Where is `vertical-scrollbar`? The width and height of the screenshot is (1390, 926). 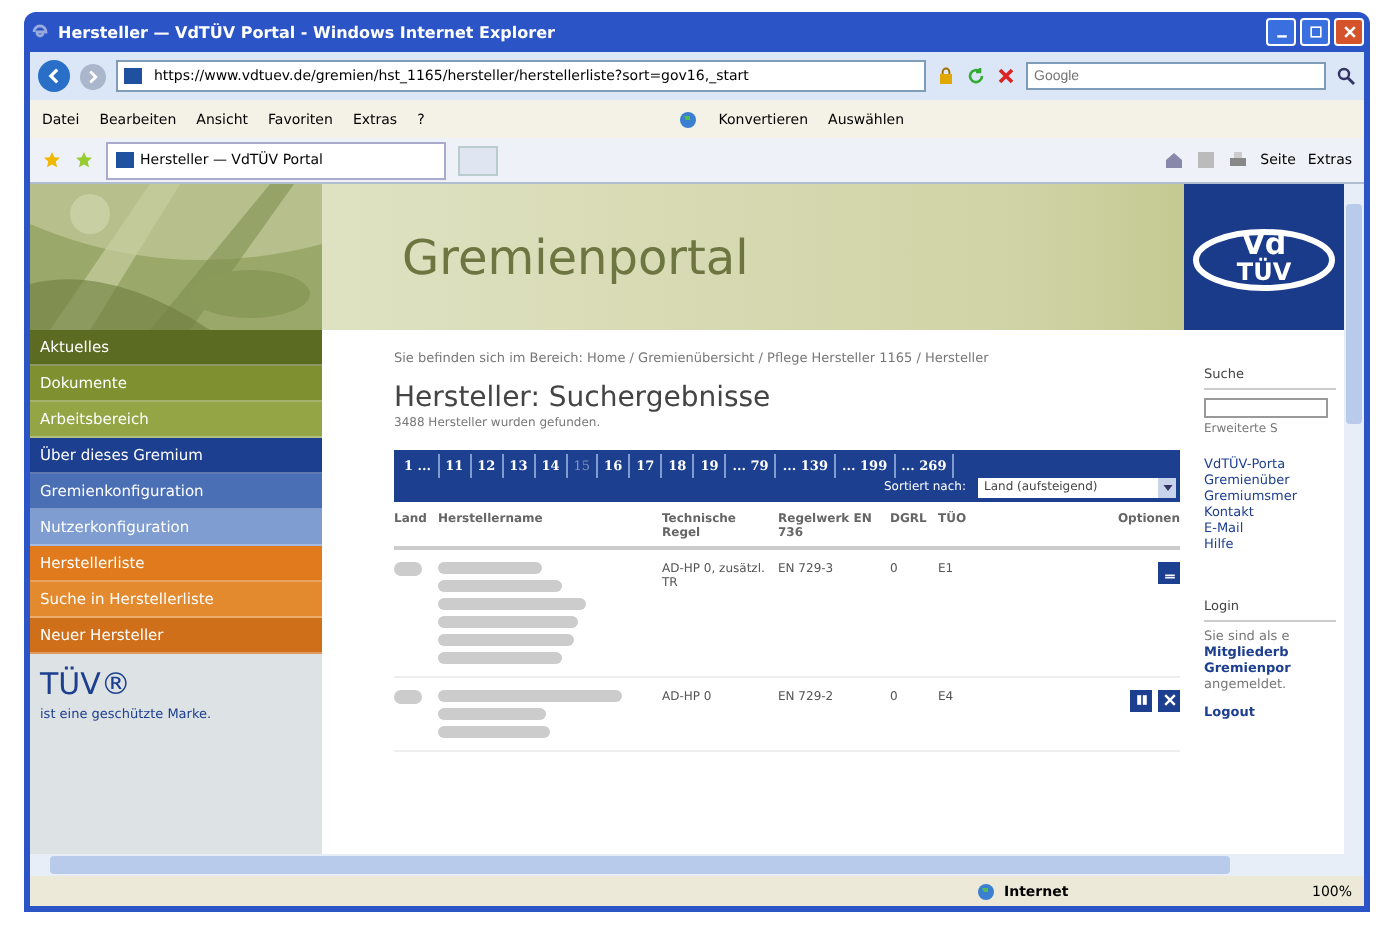
vertical-scrollbar is located at coordinates (1354, 519).